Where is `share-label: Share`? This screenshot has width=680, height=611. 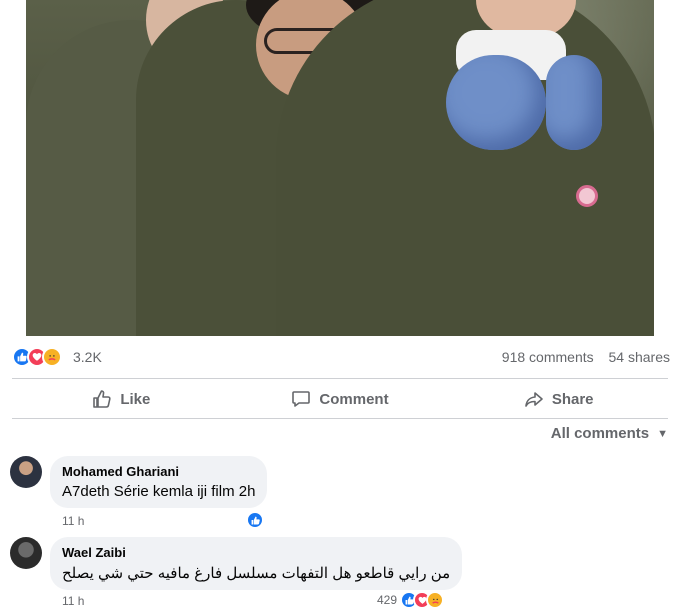 share-label: Share is located at coordinates (572, 399).